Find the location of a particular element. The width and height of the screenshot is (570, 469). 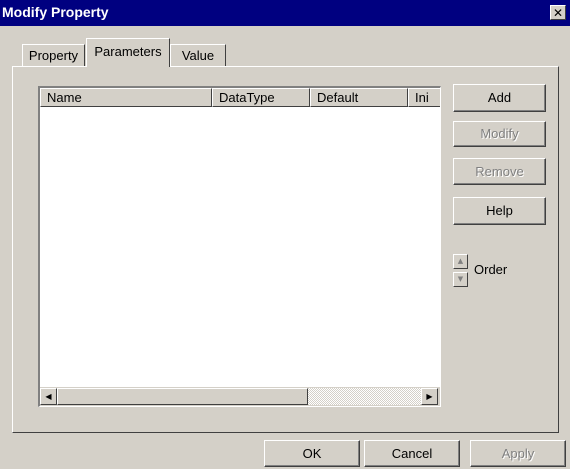

active-tab-joiner is located at coordinates (128, 67).